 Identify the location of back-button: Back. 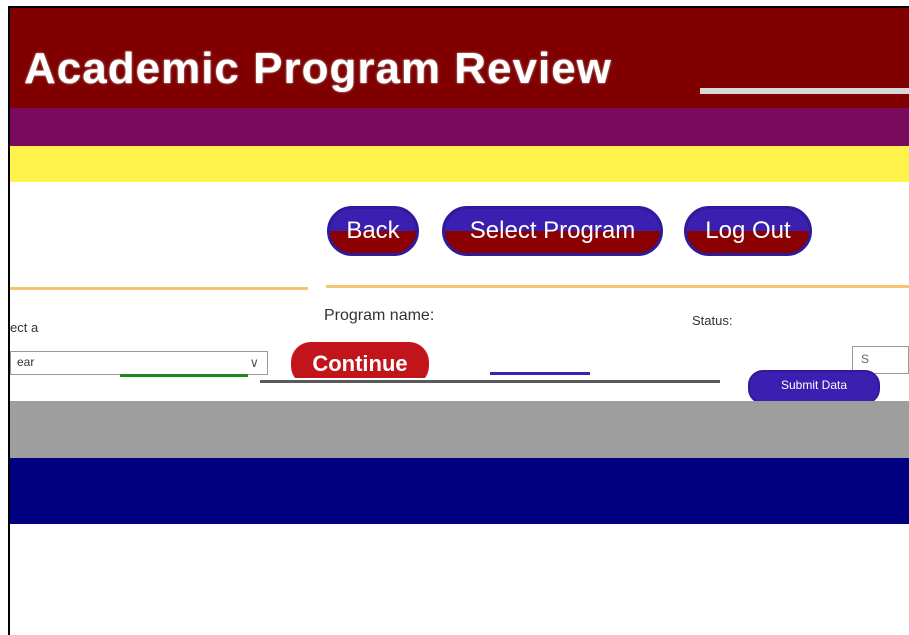
(373, 231).